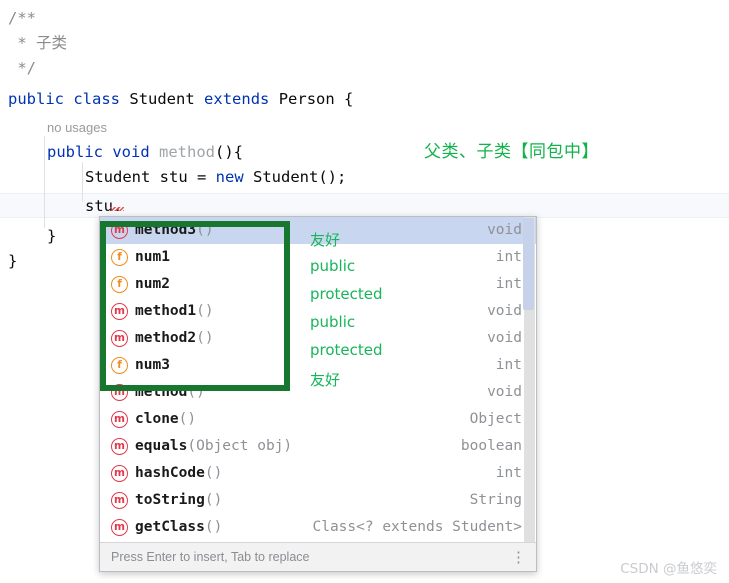 This screenshot has width=729, height=583. Describe the element at coordinates (152, 365) in the screenshot. I see `completion-item-label: num3` at that location.